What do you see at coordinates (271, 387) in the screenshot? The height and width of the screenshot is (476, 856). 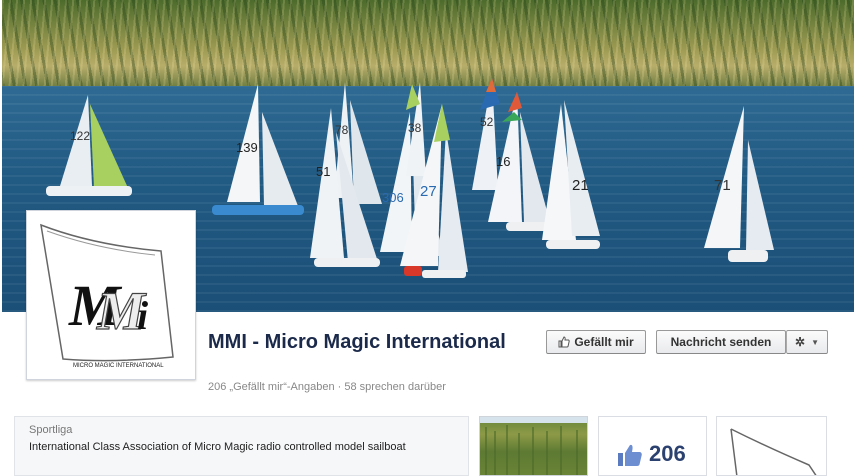 I see `likes-stat: 206 „Gefällt mir“-Angaben` at bounding box center [271, 387].